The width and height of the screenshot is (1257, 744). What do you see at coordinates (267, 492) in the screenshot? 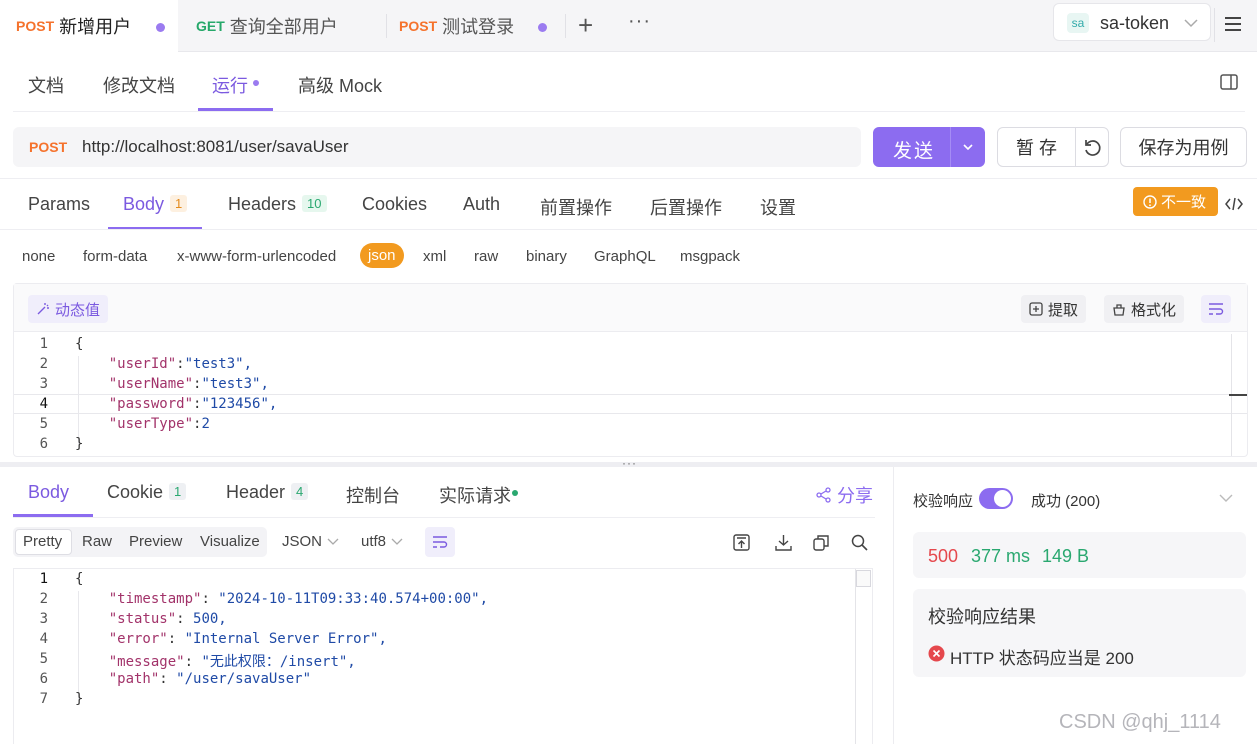
I see `response-tab-header: Header 4` at bounding box center [267, 492].